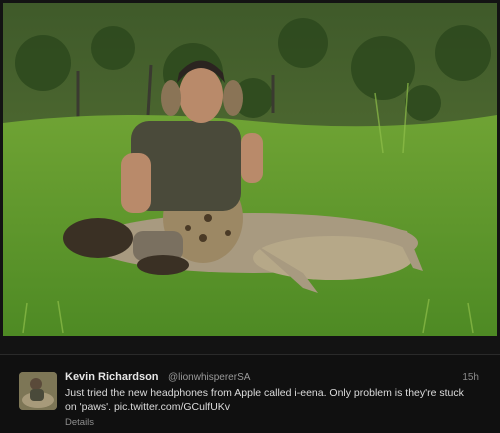 This screenshot has width=500, height=433. I want to click on tweet-timestamp: 15h, so click(470, 377).